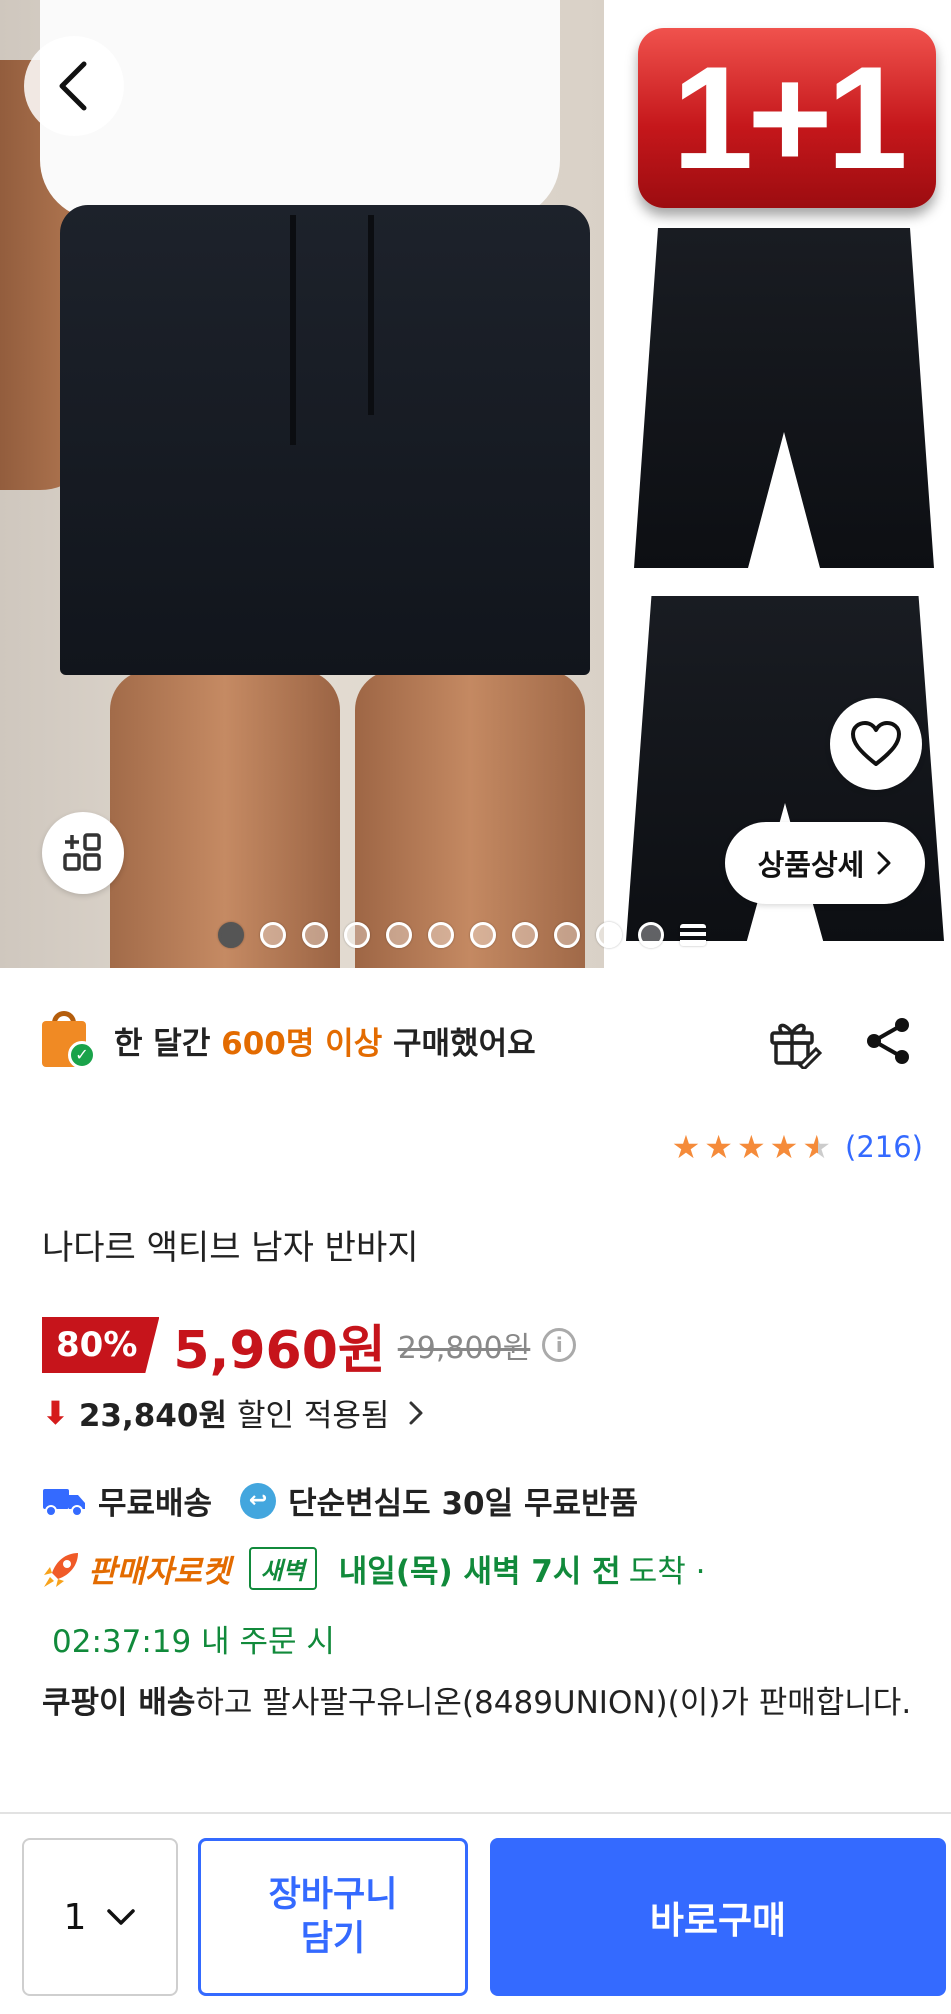 The width and height of the screenshot is (951, 2014). Describe the element at coordinates (159, 1572) in the screenshot. I see `seller-rocket-label: 판매자로켓` at that location.